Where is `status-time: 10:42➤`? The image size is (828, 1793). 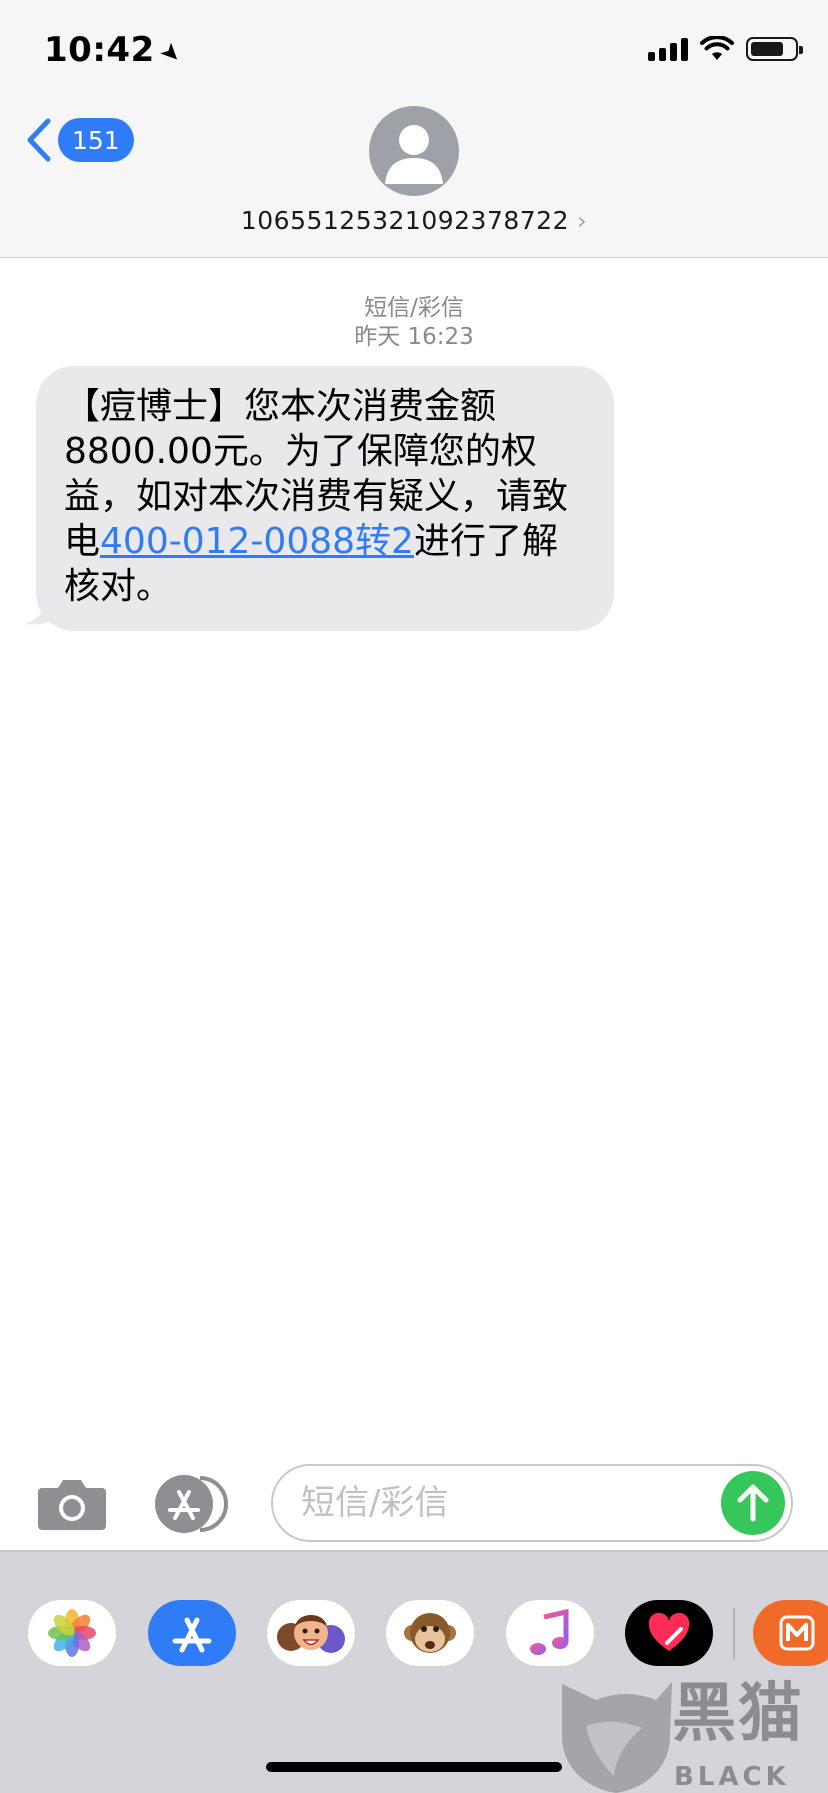
status-time: 10:42➤ is located at coordinates (116, 50).